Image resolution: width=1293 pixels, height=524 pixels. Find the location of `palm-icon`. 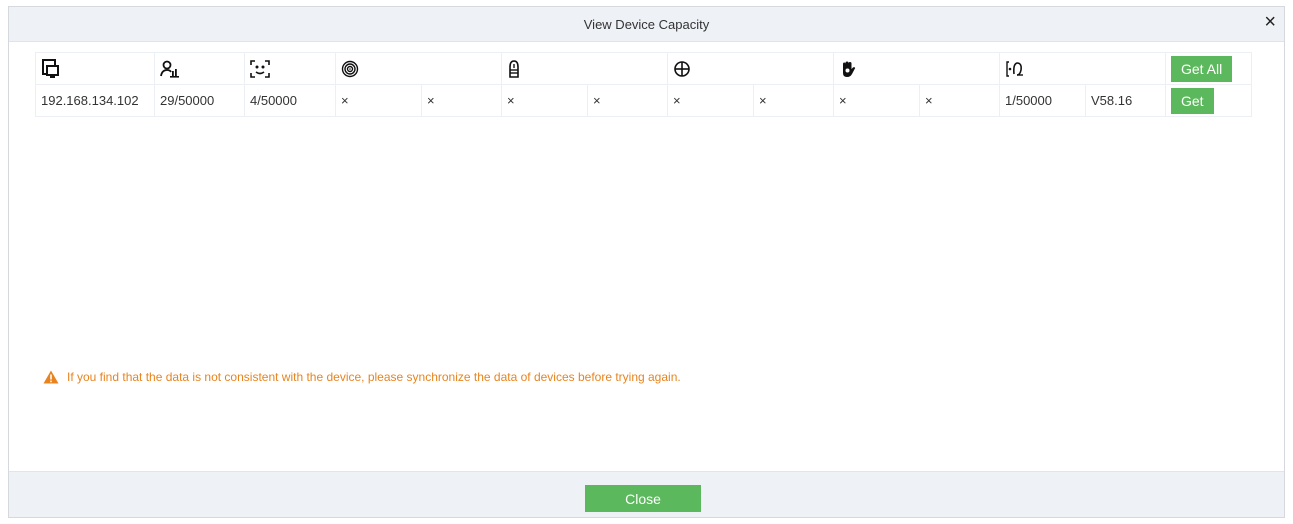

palm-icon is located at coordinates (682, 68).